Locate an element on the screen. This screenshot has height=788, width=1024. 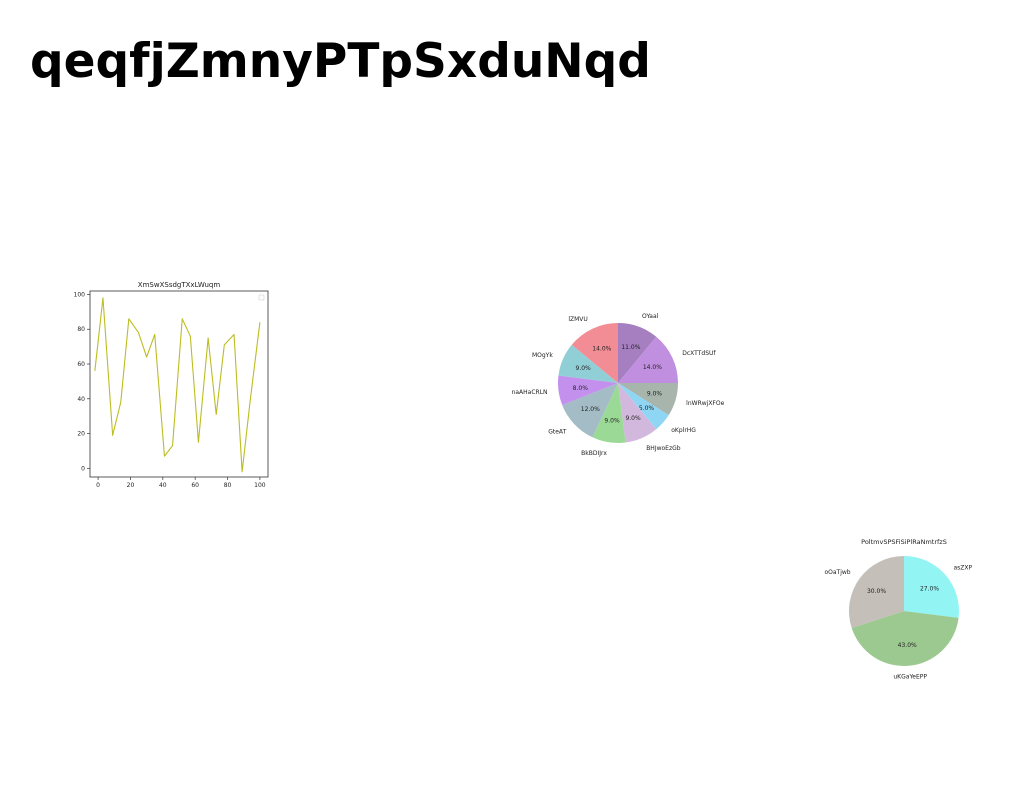
slice-label: MOgYk is located at coordinates (542, 355).